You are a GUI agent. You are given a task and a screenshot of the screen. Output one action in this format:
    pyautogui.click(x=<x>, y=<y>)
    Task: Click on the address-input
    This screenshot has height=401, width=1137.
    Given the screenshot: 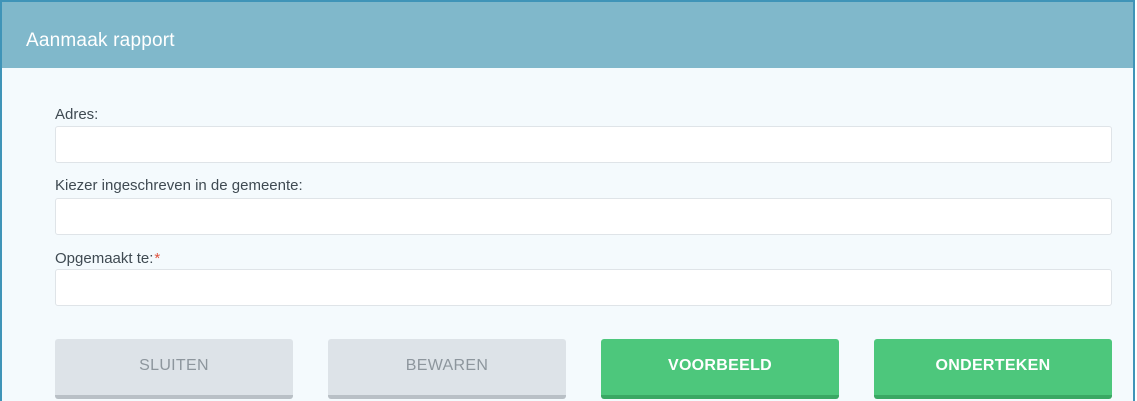 What is the action you would take?
    pyautogui.click(x=583, y=144)
    